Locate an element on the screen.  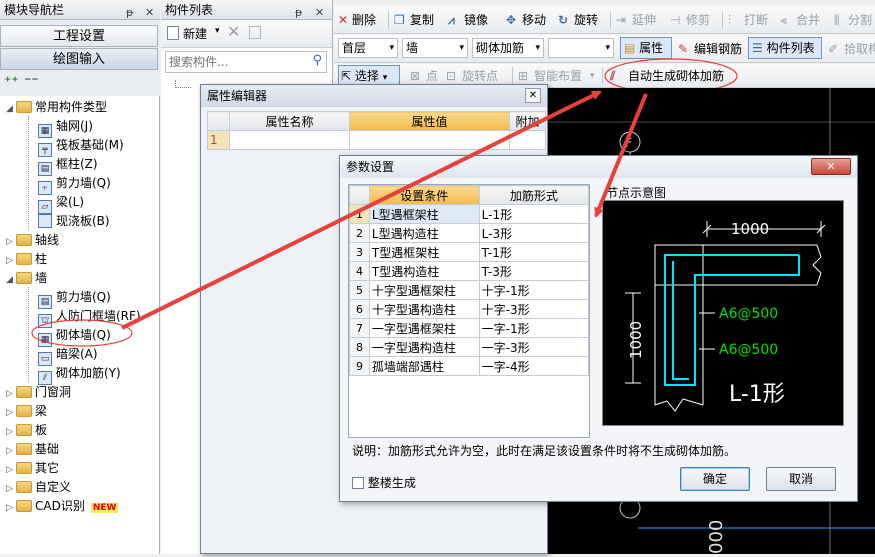
merge-icon: ⫷ is located at coordinates (783, 20).